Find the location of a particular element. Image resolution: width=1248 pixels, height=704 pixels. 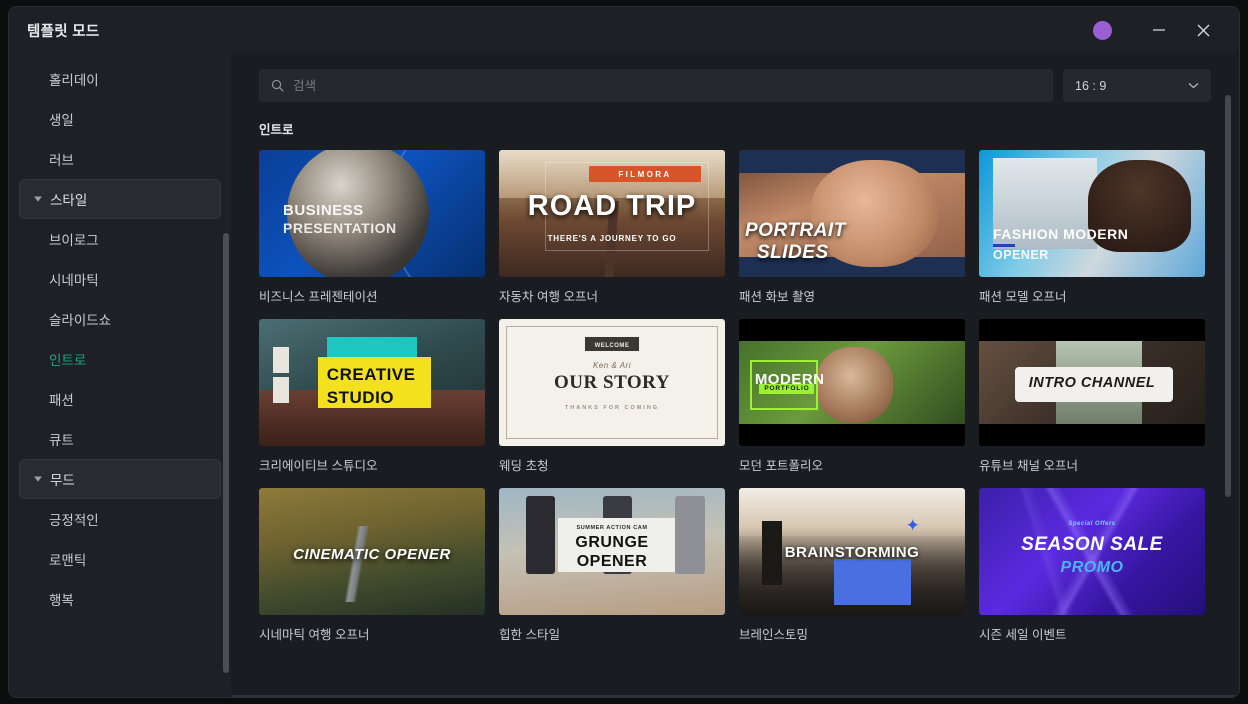

aspect-ratio-value: 16 : 9 is located at coordinates (1091, 85).